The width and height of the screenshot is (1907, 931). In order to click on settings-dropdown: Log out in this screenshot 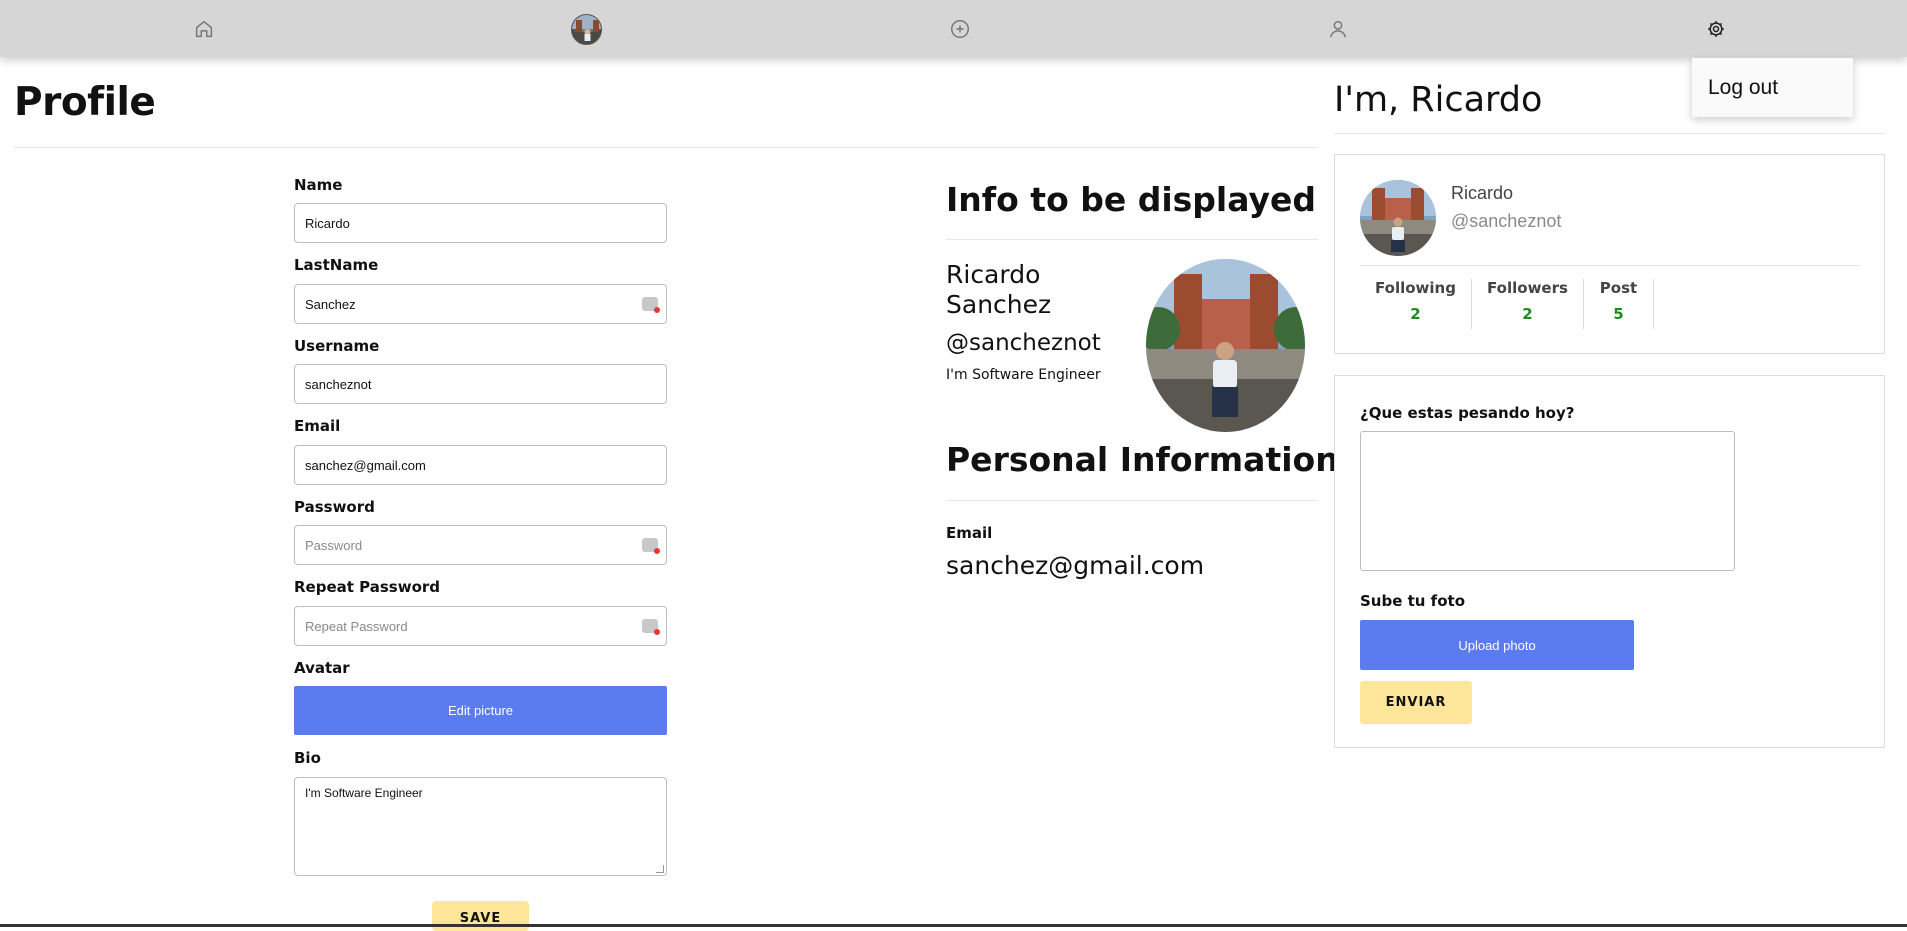, I will do `click(1772, 87)`.